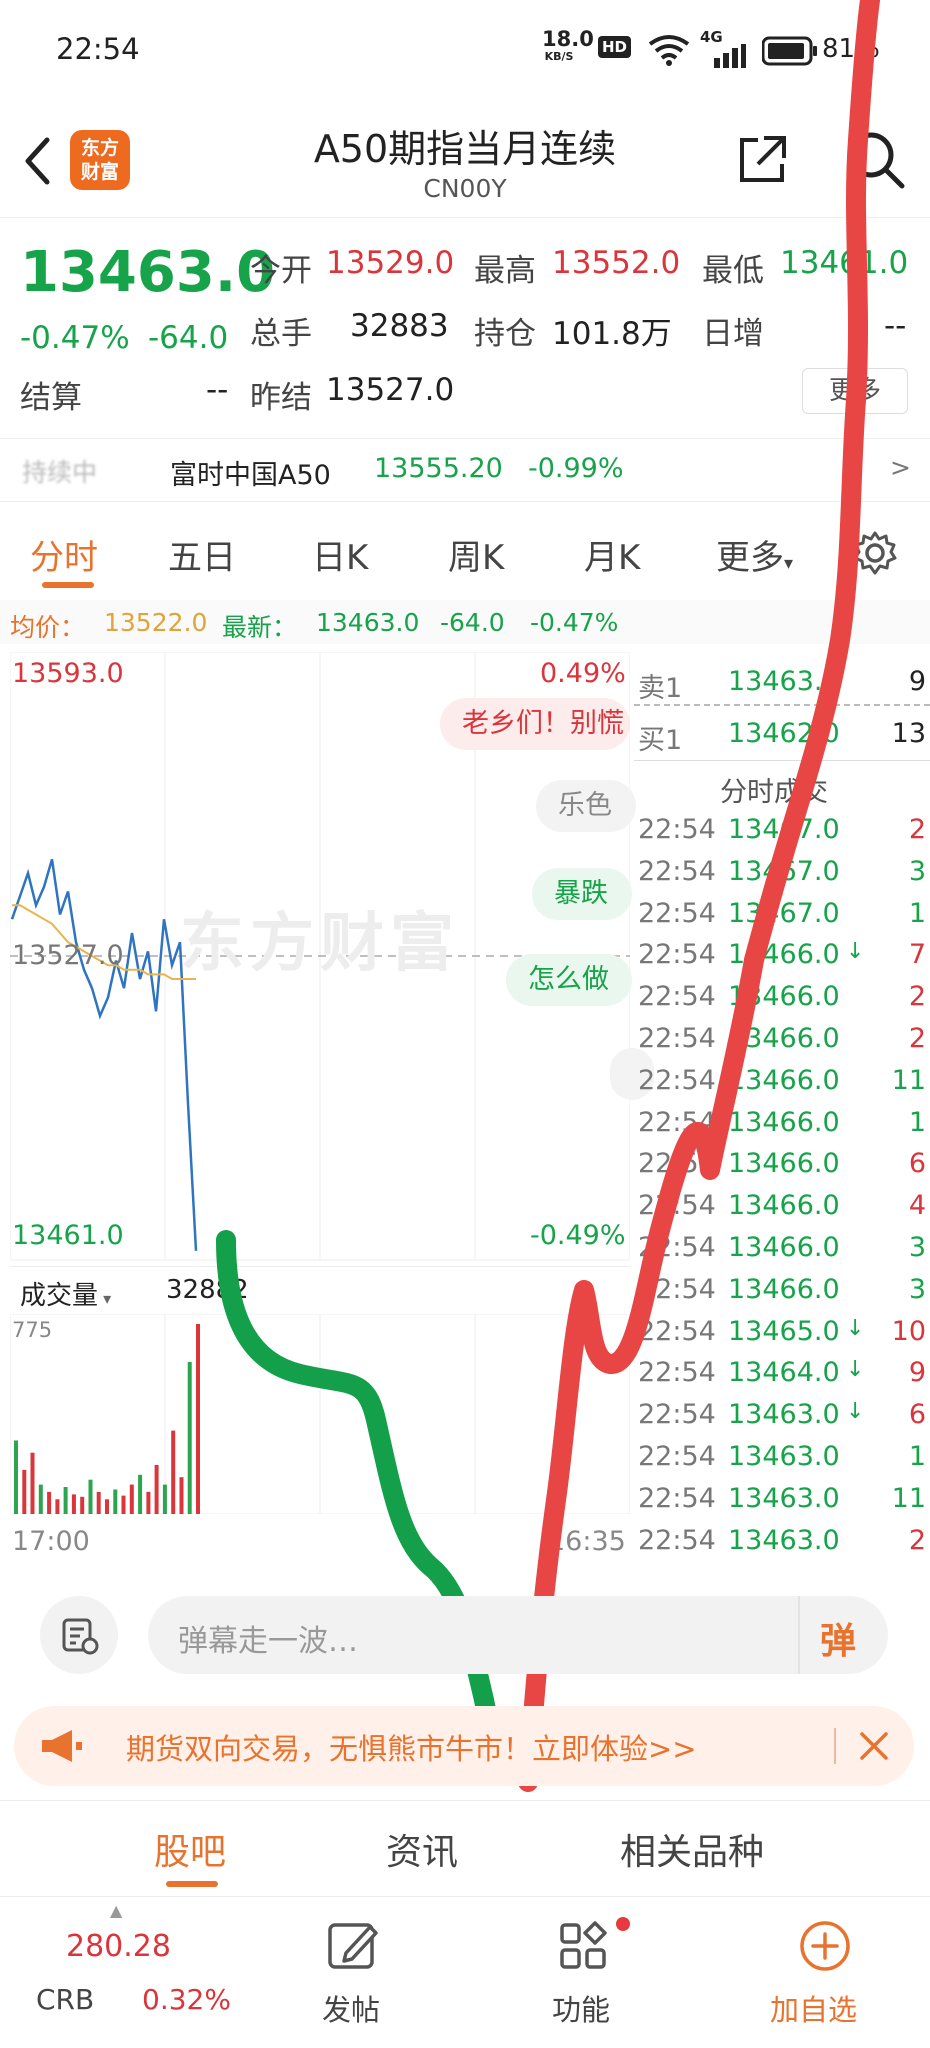 The image size is (930, 2048). Describe the element at coordinates (733, 334) in the screenshot. I see `daily-increase-label: 日增` at that location.